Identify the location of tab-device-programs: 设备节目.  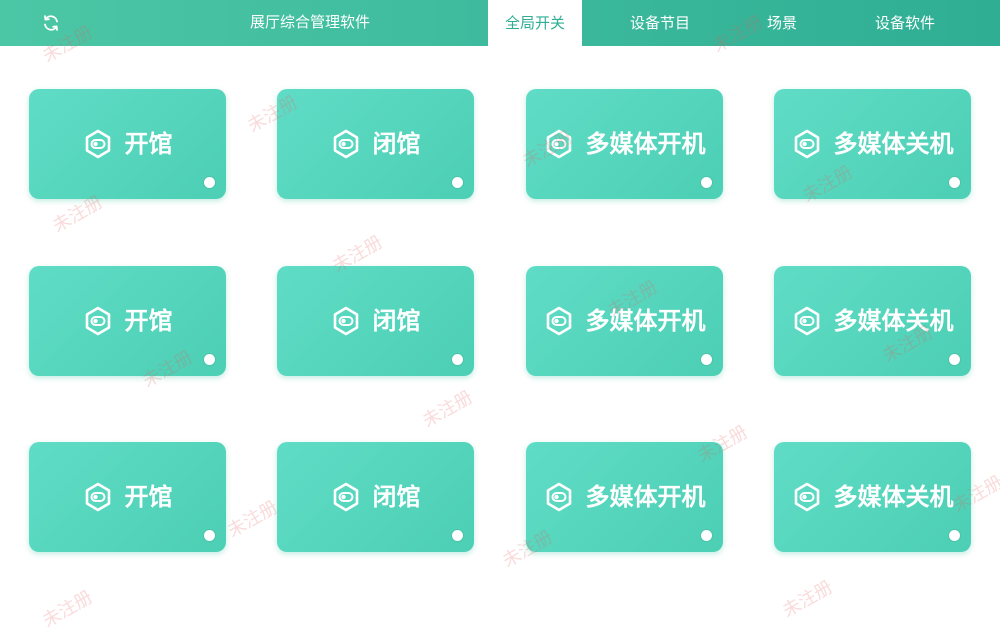
(660, 23).